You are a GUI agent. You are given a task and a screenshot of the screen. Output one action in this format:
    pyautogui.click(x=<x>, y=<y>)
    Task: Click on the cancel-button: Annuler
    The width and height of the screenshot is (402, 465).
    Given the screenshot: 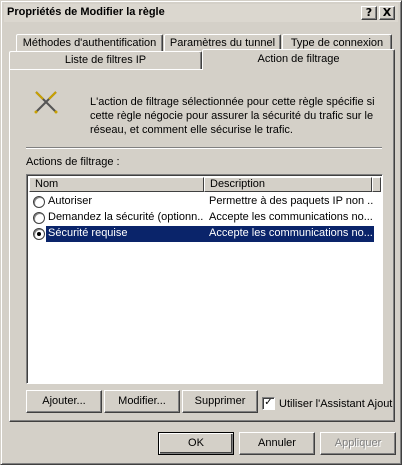 What is the action you would take?
    pyautogui.click(x=277, y=443)
    